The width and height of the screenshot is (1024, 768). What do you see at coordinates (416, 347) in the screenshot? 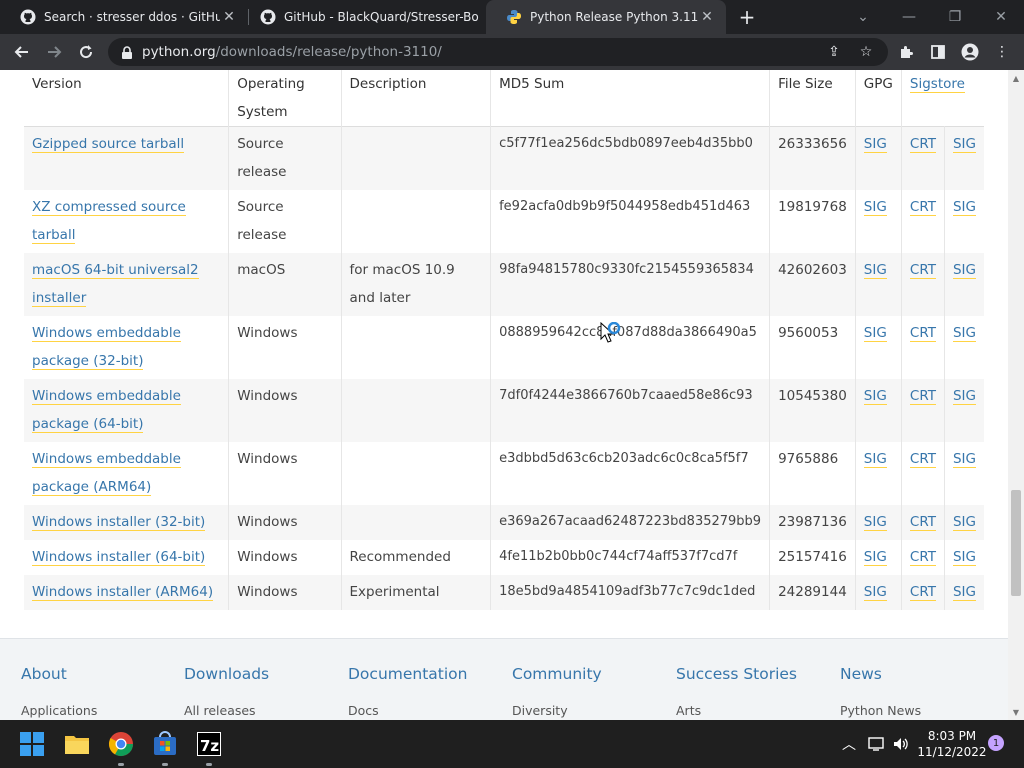
I see `description-cell-cell` at bounding box center [416, 347].